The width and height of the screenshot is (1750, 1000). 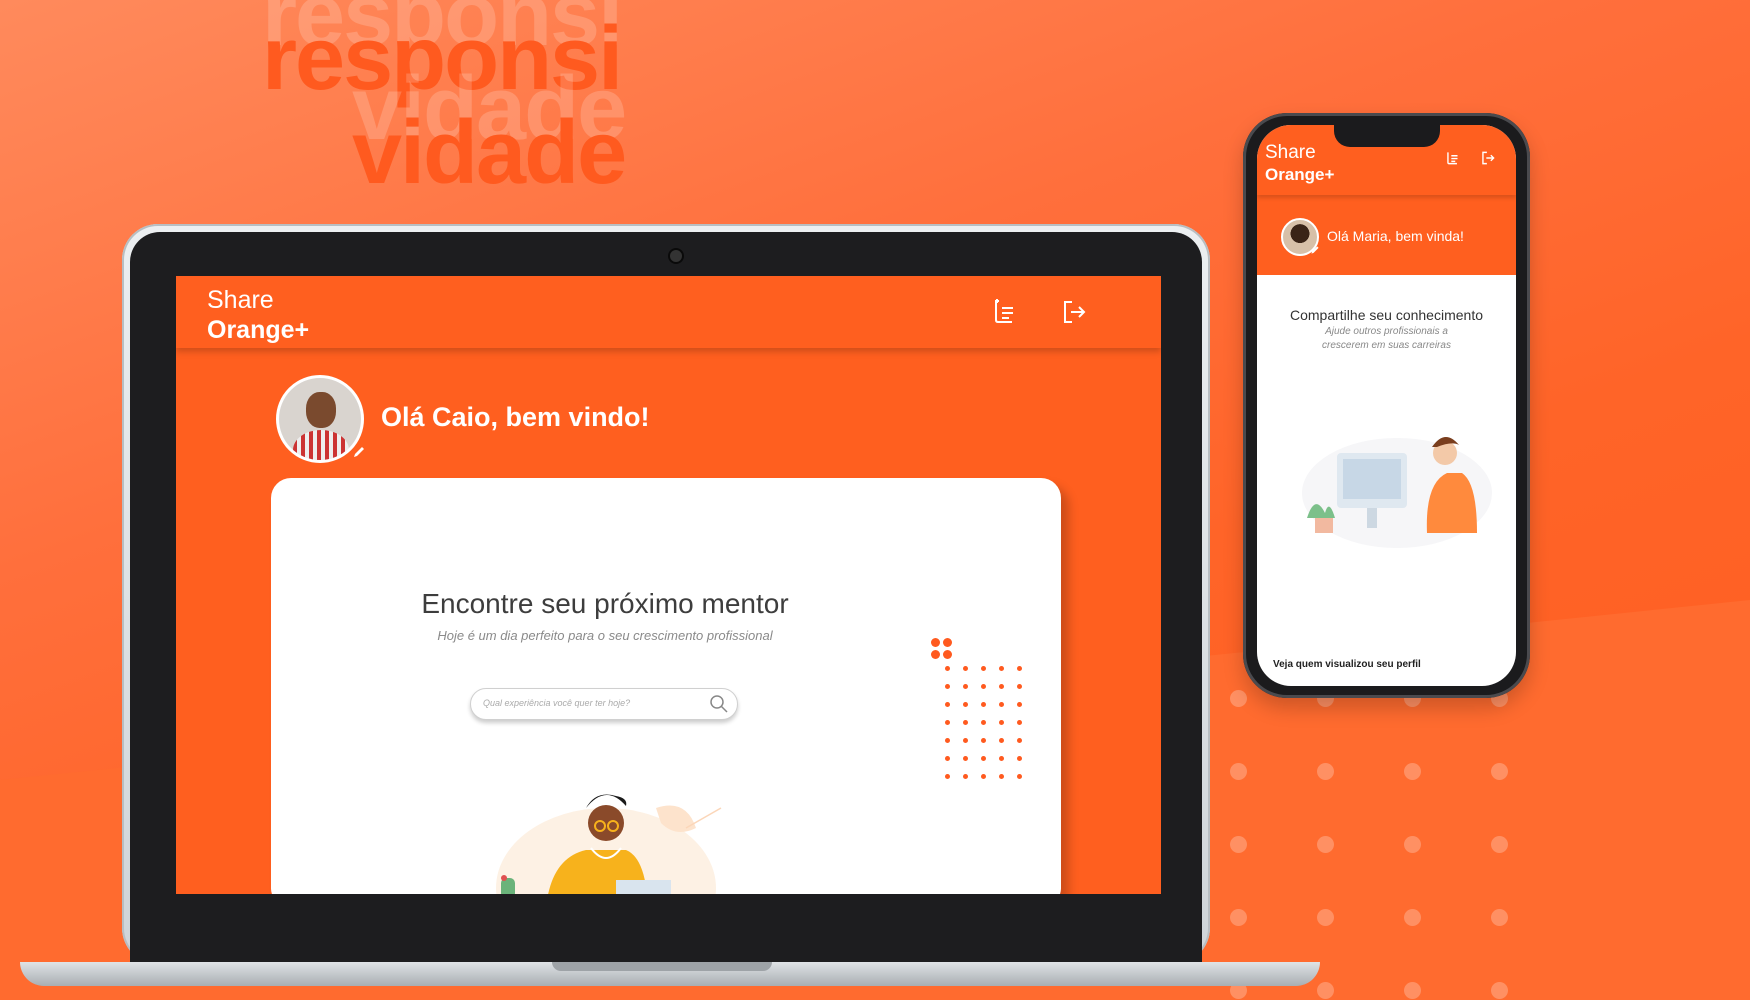 What do you see at coordinates (1488, 158) in the screenshot?
I see `phone-logout-icon` at bounding box center [1488, 158].